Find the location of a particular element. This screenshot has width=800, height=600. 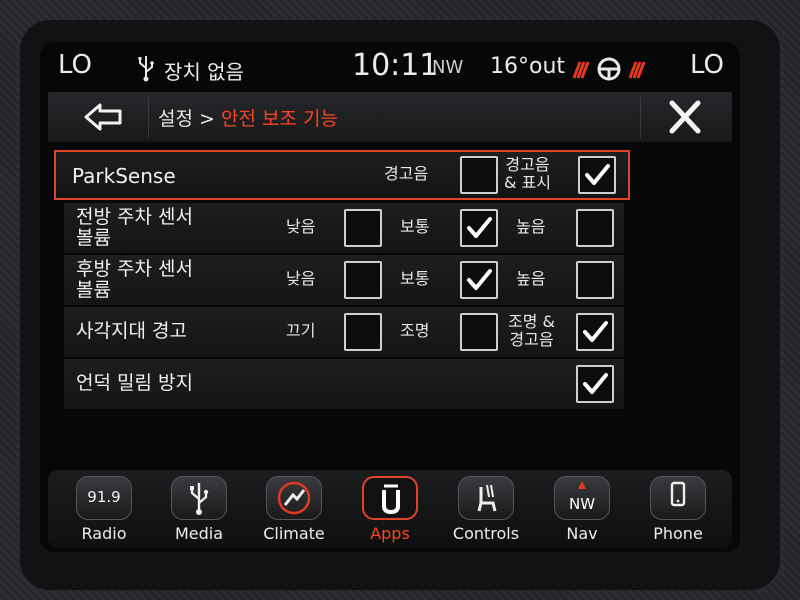

radio-frequency: 91.9 is located at coordinates (104, 497).